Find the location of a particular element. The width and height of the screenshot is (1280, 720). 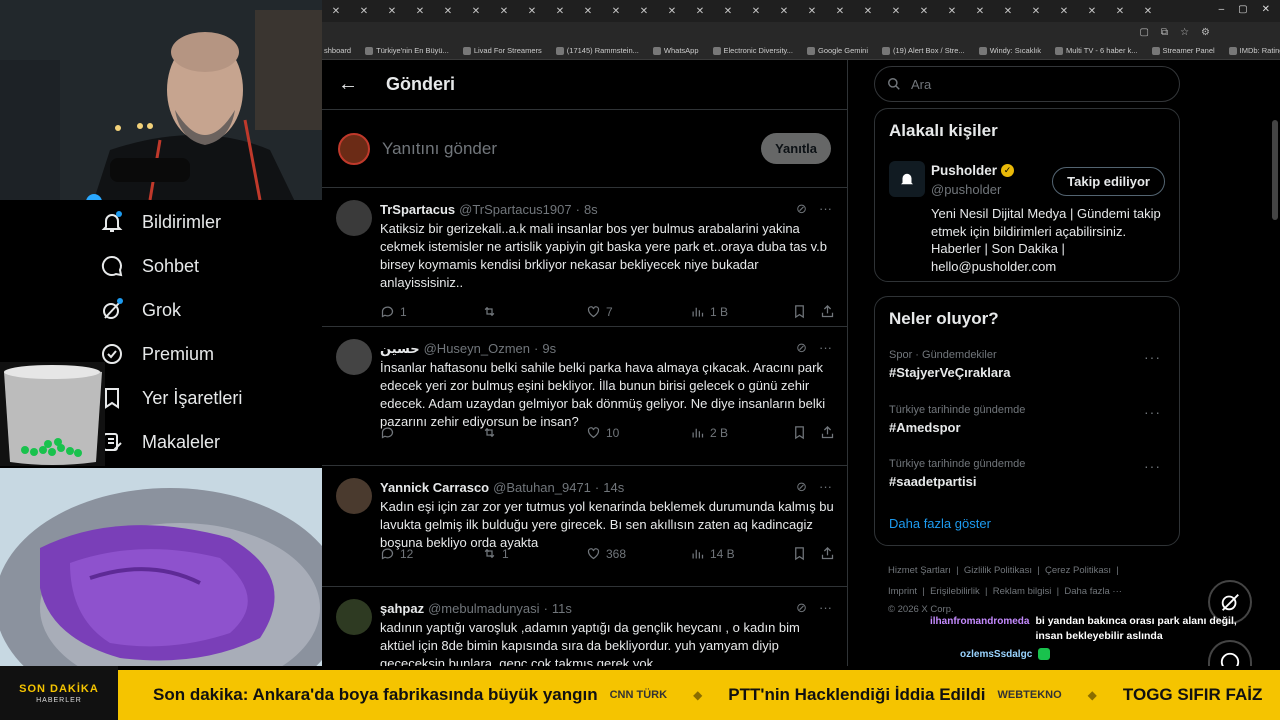

bookmark-item: WhatsApp is located at coordinates (675, 50).